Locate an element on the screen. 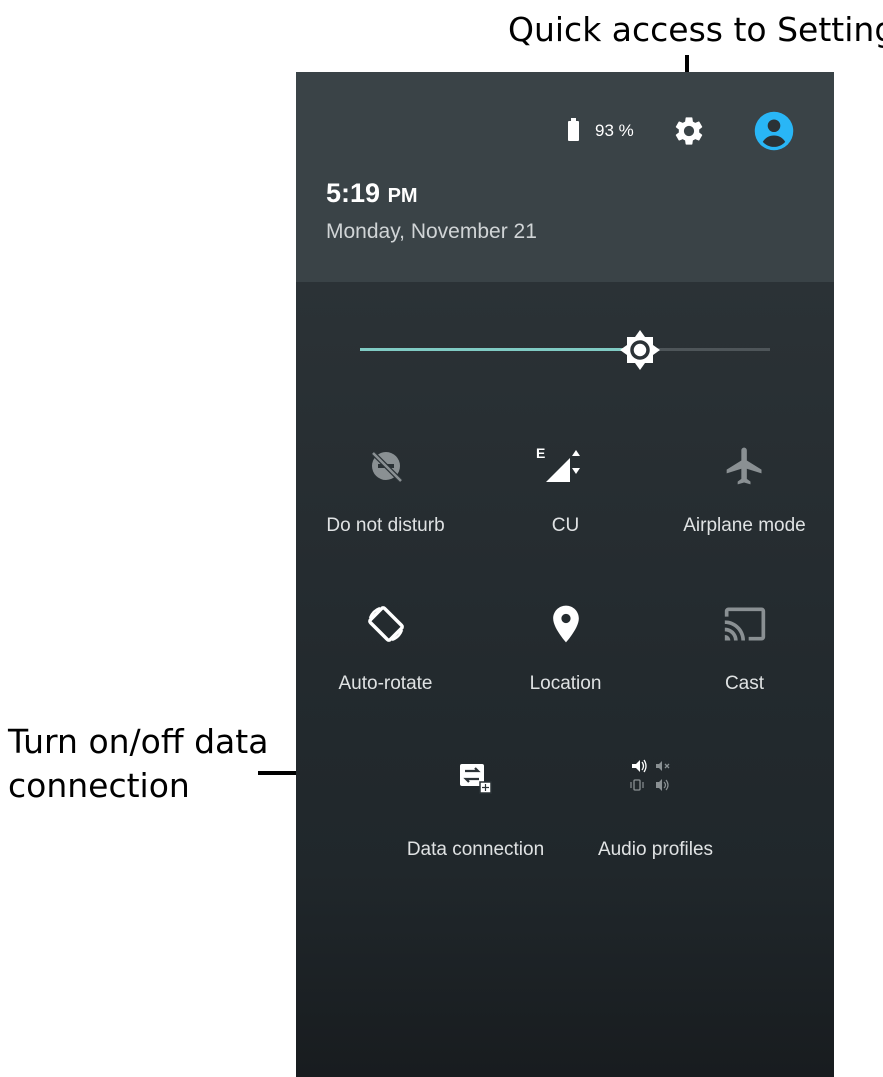  audio-profiles-icon is located at coordinates (649, 775).